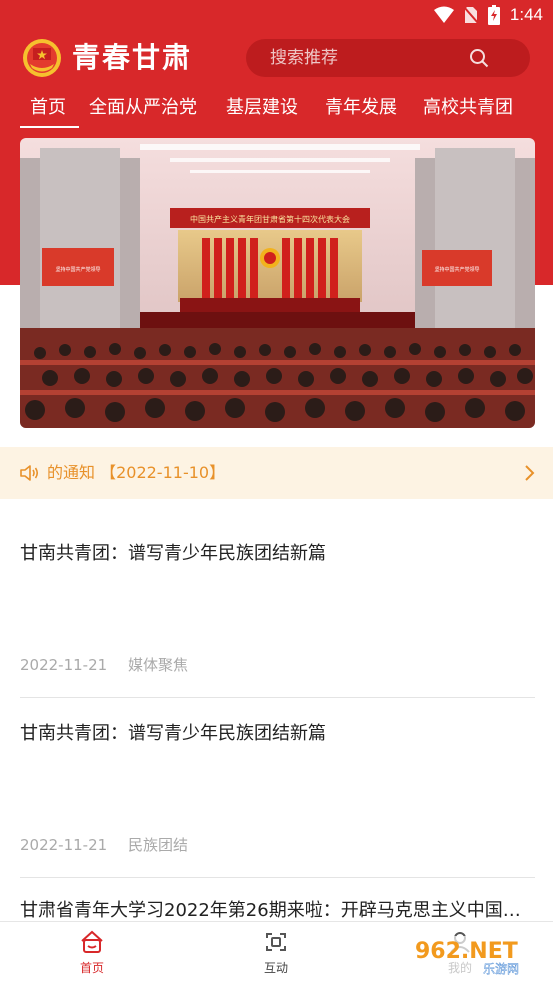  Describe the element at coordinates (136, 472) in the screenshot. I see `notice-text: 的通知 【2022-11-10】` at that location.